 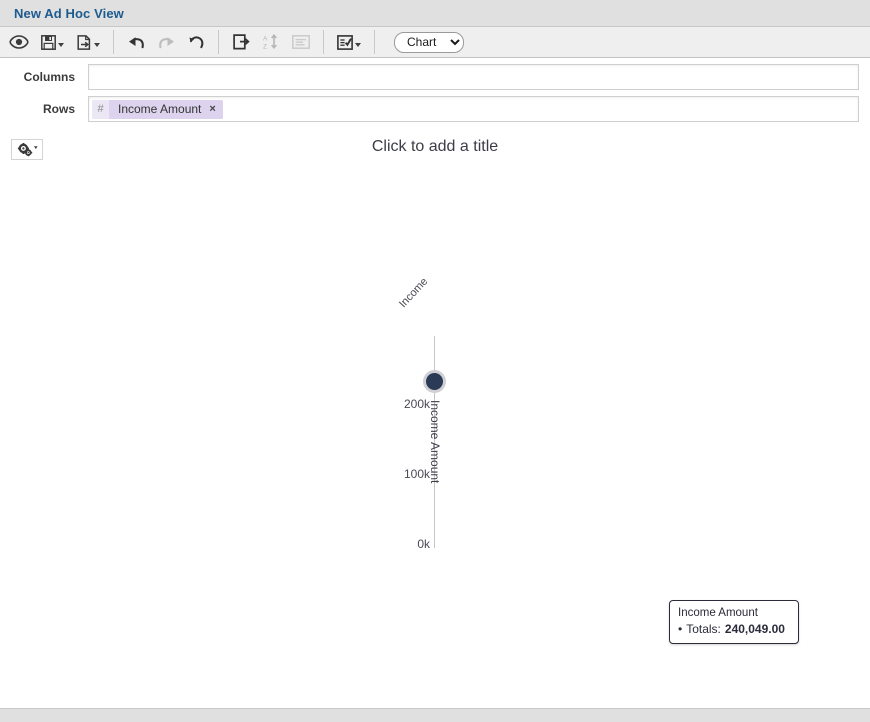 What do you see at coordinates (416, 474) in the screenshot?
I see `y-axis-tick-100k: 100k` at bounding box center [416, 474].